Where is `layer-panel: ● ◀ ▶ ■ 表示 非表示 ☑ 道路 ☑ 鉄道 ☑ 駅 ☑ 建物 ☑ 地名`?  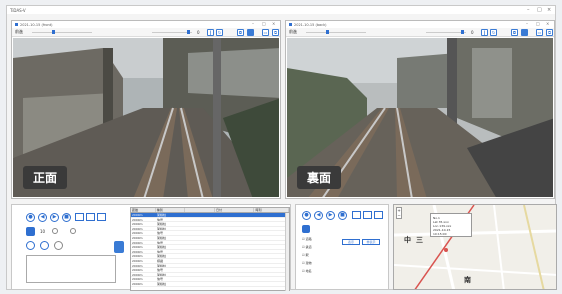
layer-panel: ● ◀ ▶ ■ 表示 非表示 ☑ 道路 ☑ 鉄道 ☑ 駅 ☑ 建物 ☑ 地名 is located at coordinates (342, 247).